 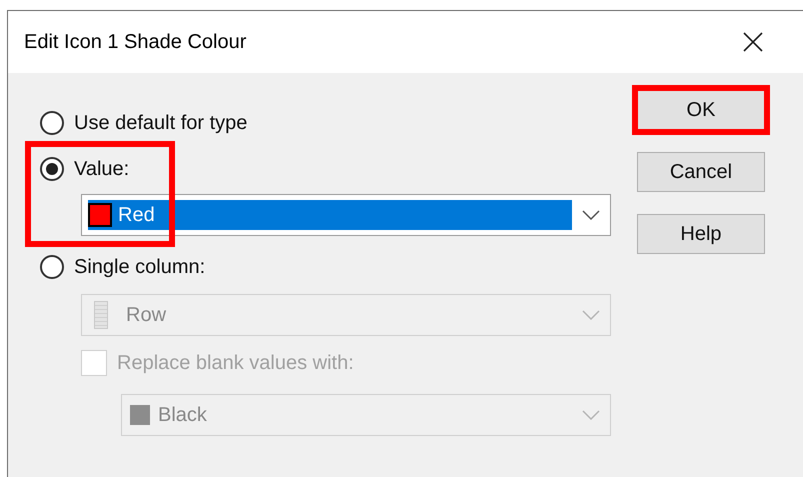 I want to click on dropdown-value: Row, so click(x=146, y=315).